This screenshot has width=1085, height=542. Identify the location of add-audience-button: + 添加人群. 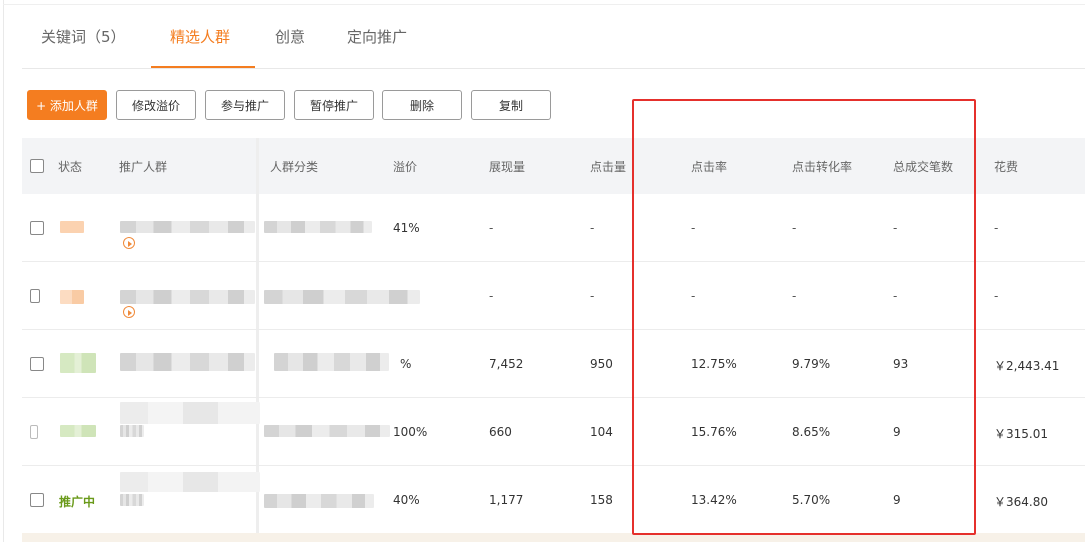
(67, 105).